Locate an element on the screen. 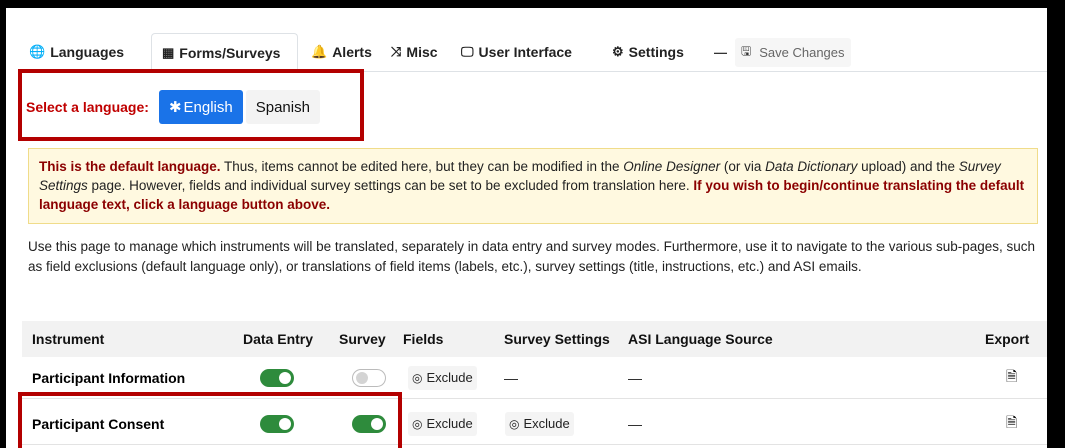 This screenshot has height=448, width=1065. save-group: — 🖫 Save Changes is located at coordinates (782, 52).